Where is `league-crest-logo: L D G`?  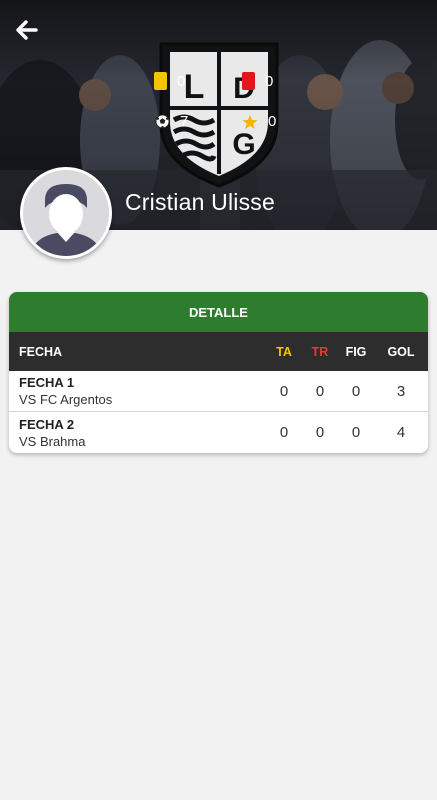 league-crest-logo: L D G is located at coordinates (219, 115).